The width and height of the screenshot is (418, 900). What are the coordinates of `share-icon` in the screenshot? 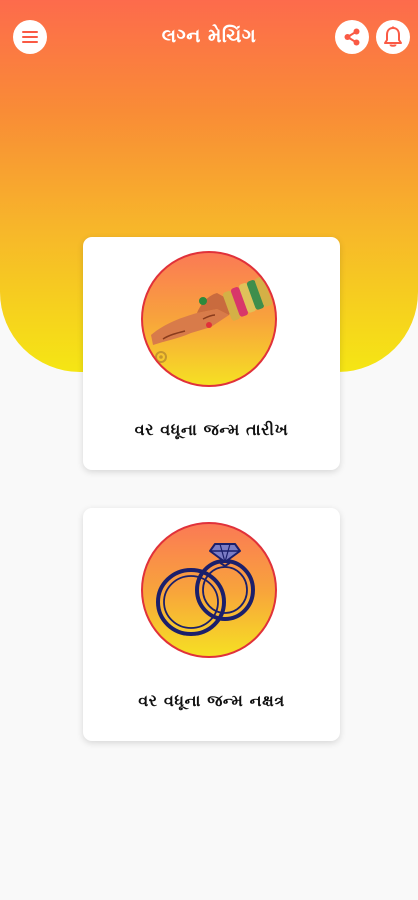 It's located at (352, 37).